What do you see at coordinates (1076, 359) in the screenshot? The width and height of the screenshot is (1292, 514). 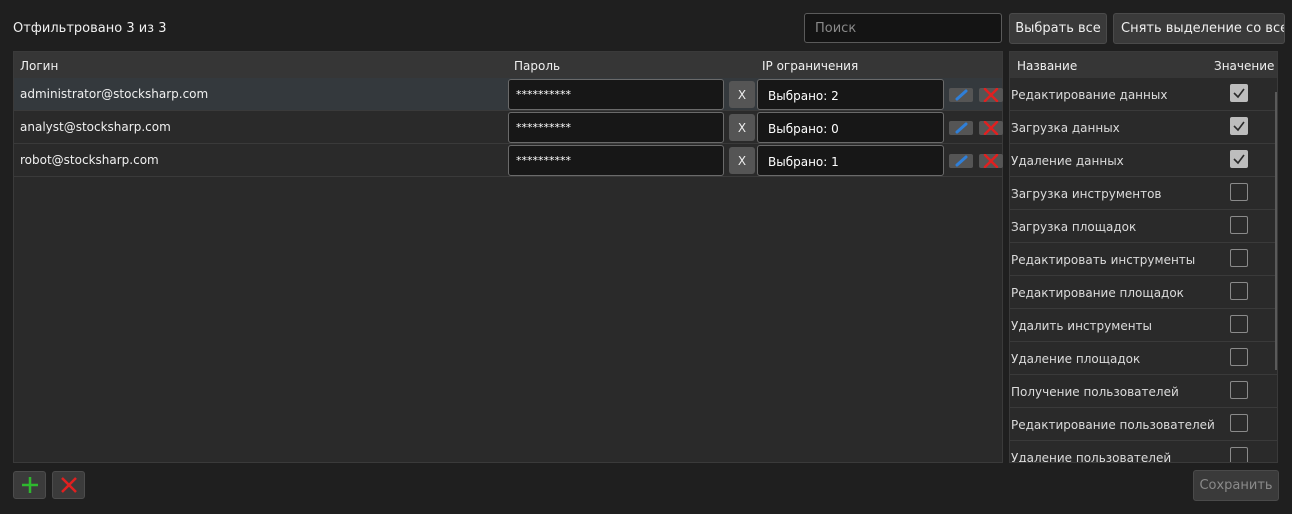 I see `permission-name: Удаление площадок` at bounding box center [1076, 359].